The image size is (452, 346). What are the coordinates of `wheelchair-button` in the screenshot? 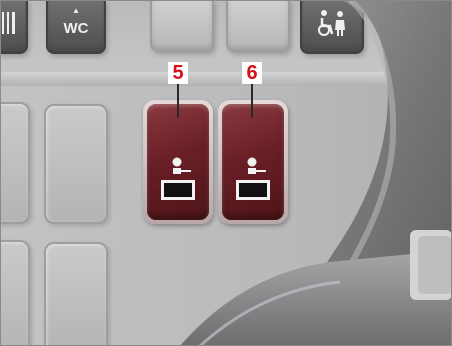 It's located at (332, 27).